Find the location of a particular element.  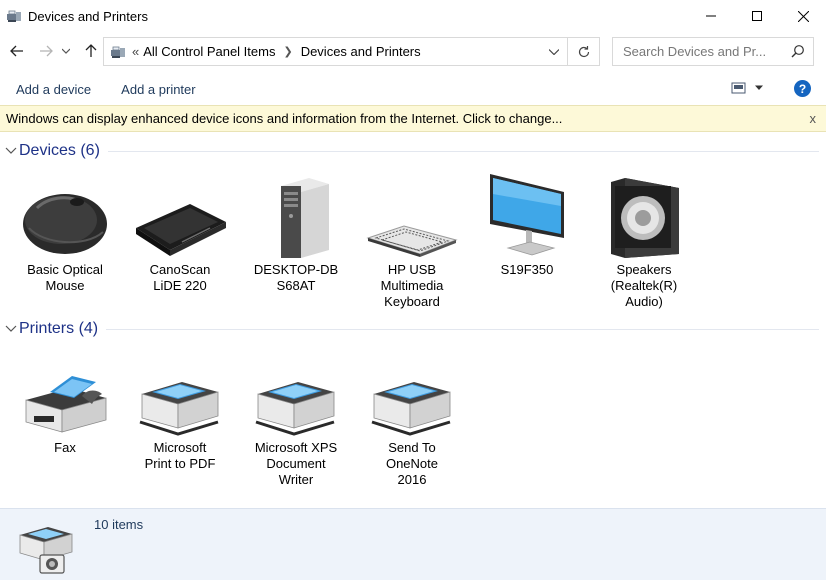

arrow-up-icon is located at coordinates (91, 50).